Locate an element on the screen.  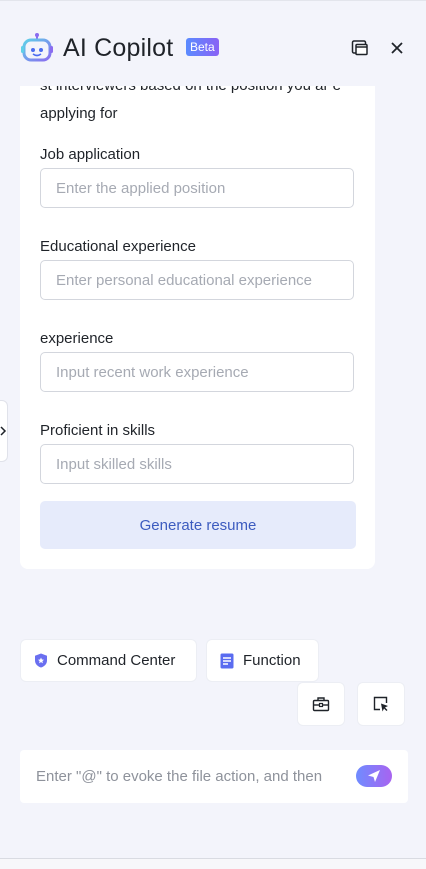
educational-experience-input is located at coordinates (197, 280).